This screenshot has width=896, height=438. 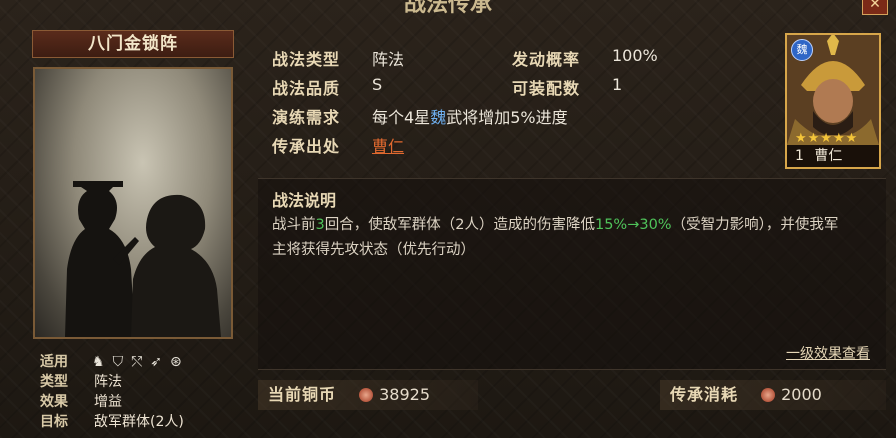 I want to click on info-quality: 战法品质 S, so click(x=327, y=87).